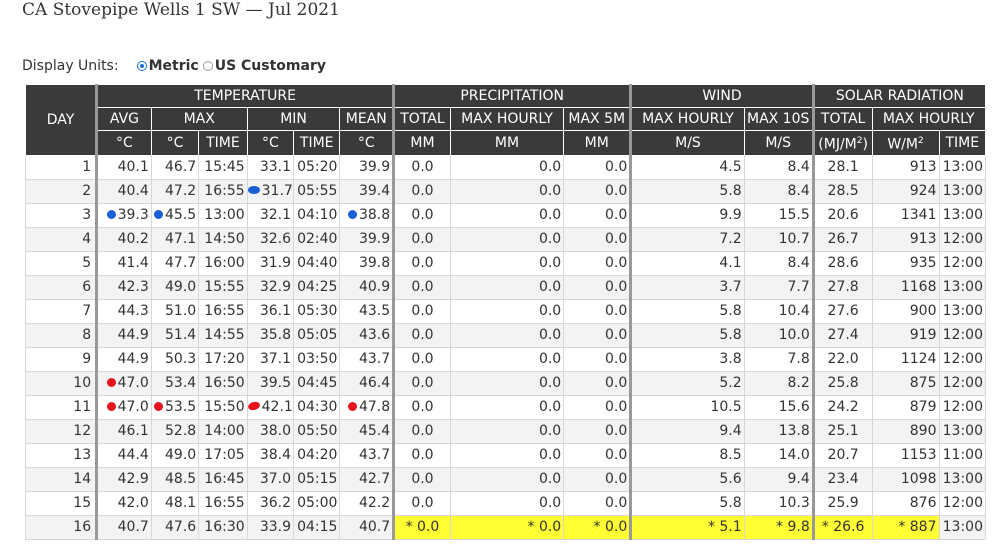 This screenshot has width=1000, height=549. What do you see at coordinates (597, 143) in the screenshot?
I see `unit-precip-max-5m: MM` at bounding box center [597, 143].